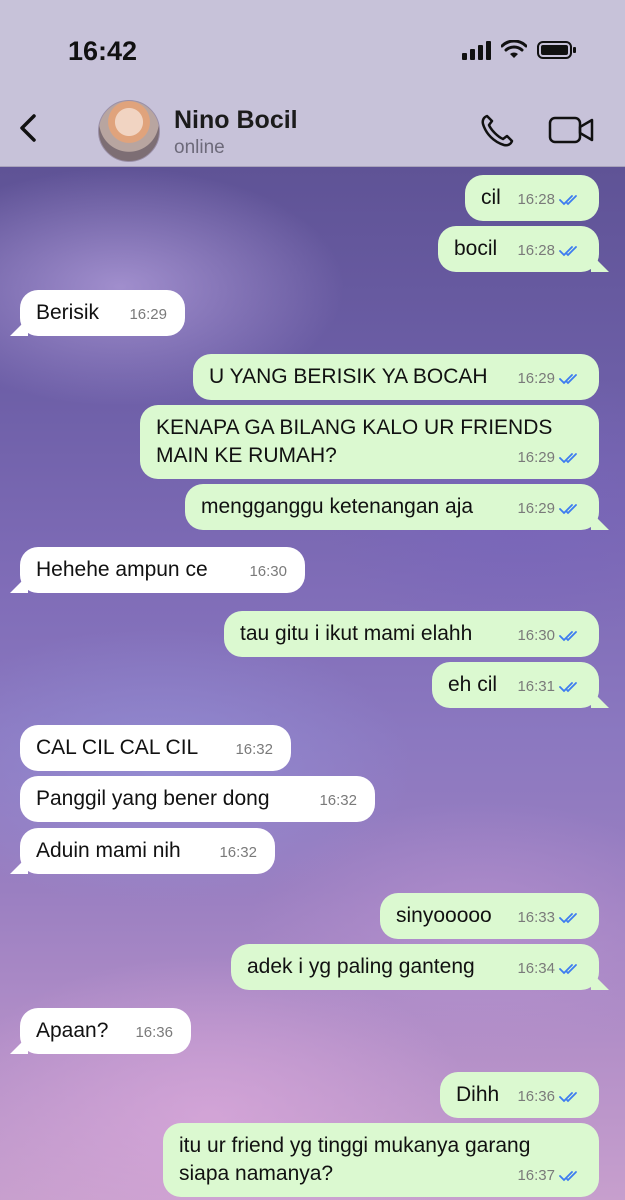 Image resolution: width=625 pixels, height=1200 pixels. I want to click on incoming-message: CAL CIL CAL CIL 16:32, so click(155, 748).